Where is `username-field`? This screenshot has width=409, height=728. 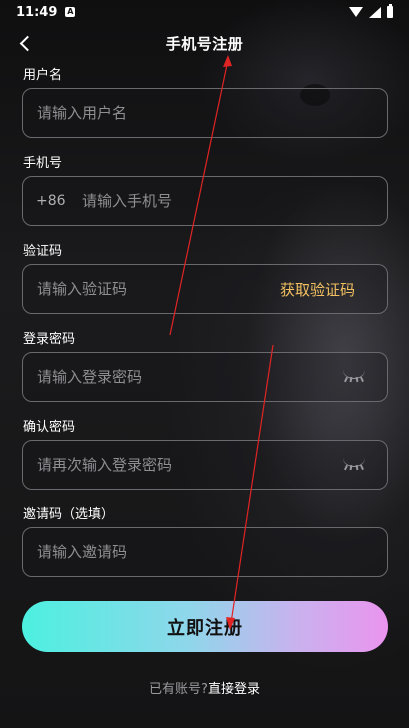
username-field is located at coordinates (205, 113).